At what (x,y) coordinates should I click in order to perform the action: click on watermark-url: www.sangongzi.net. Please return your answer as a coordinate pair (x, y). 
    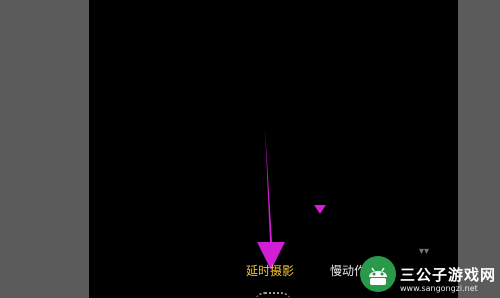
    Looking at the image, I should click on (439, 288).